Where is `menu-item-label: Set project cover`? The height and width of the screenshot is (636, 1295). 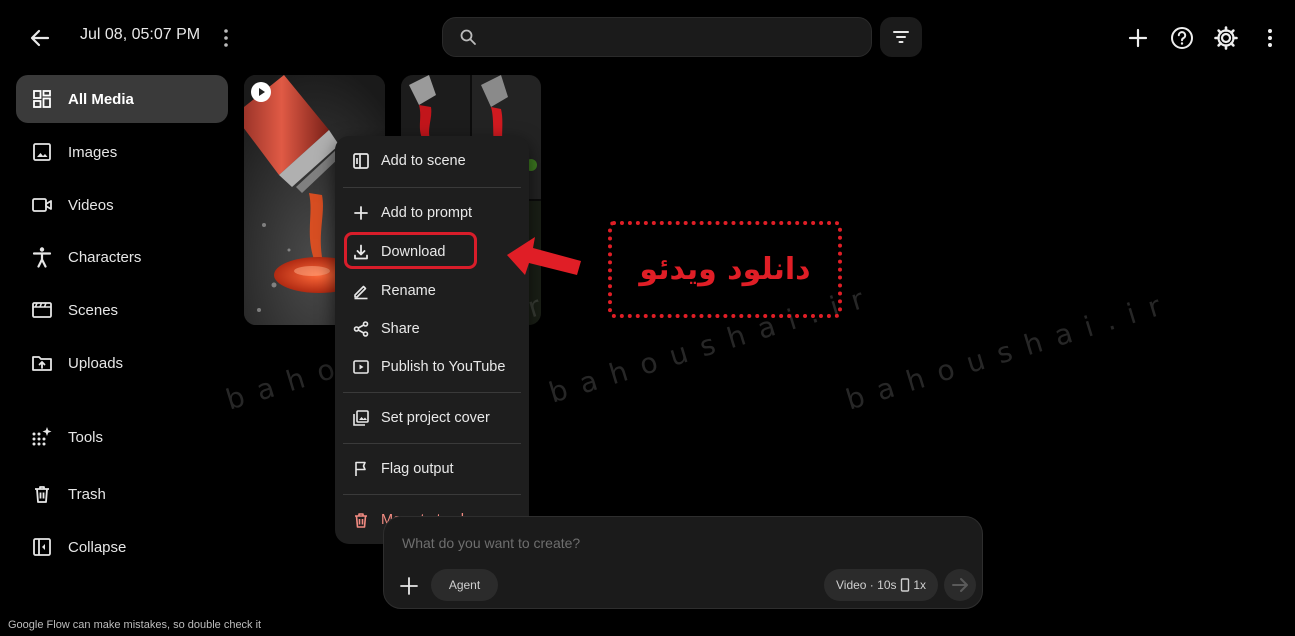
menu-item-label: Set project cover is located at coordinates (435, 418).